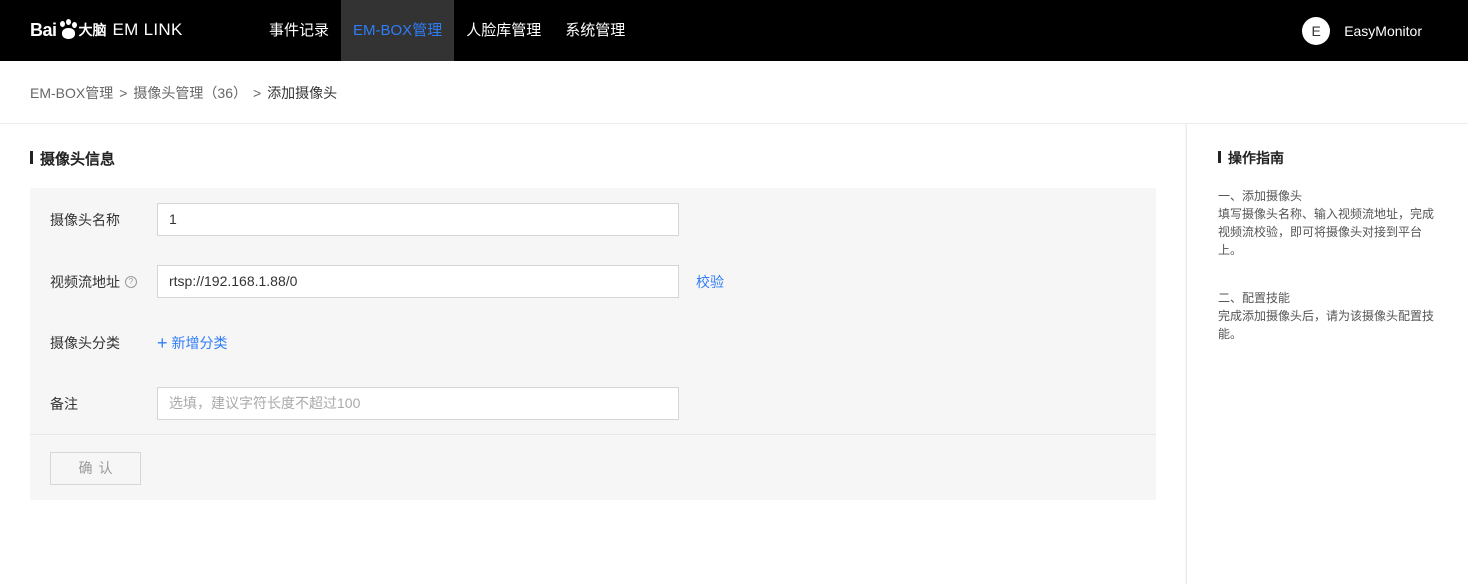  What do you see at coordinates (85, 342) in the screenshot?
I see `camera-category-label: 摄像头分类` at bounding box center [85, 342].